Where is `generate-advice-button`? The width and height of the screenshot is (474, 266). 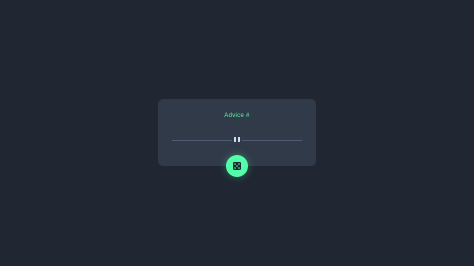
generate-advice-button is located at coordinates (237, 166).